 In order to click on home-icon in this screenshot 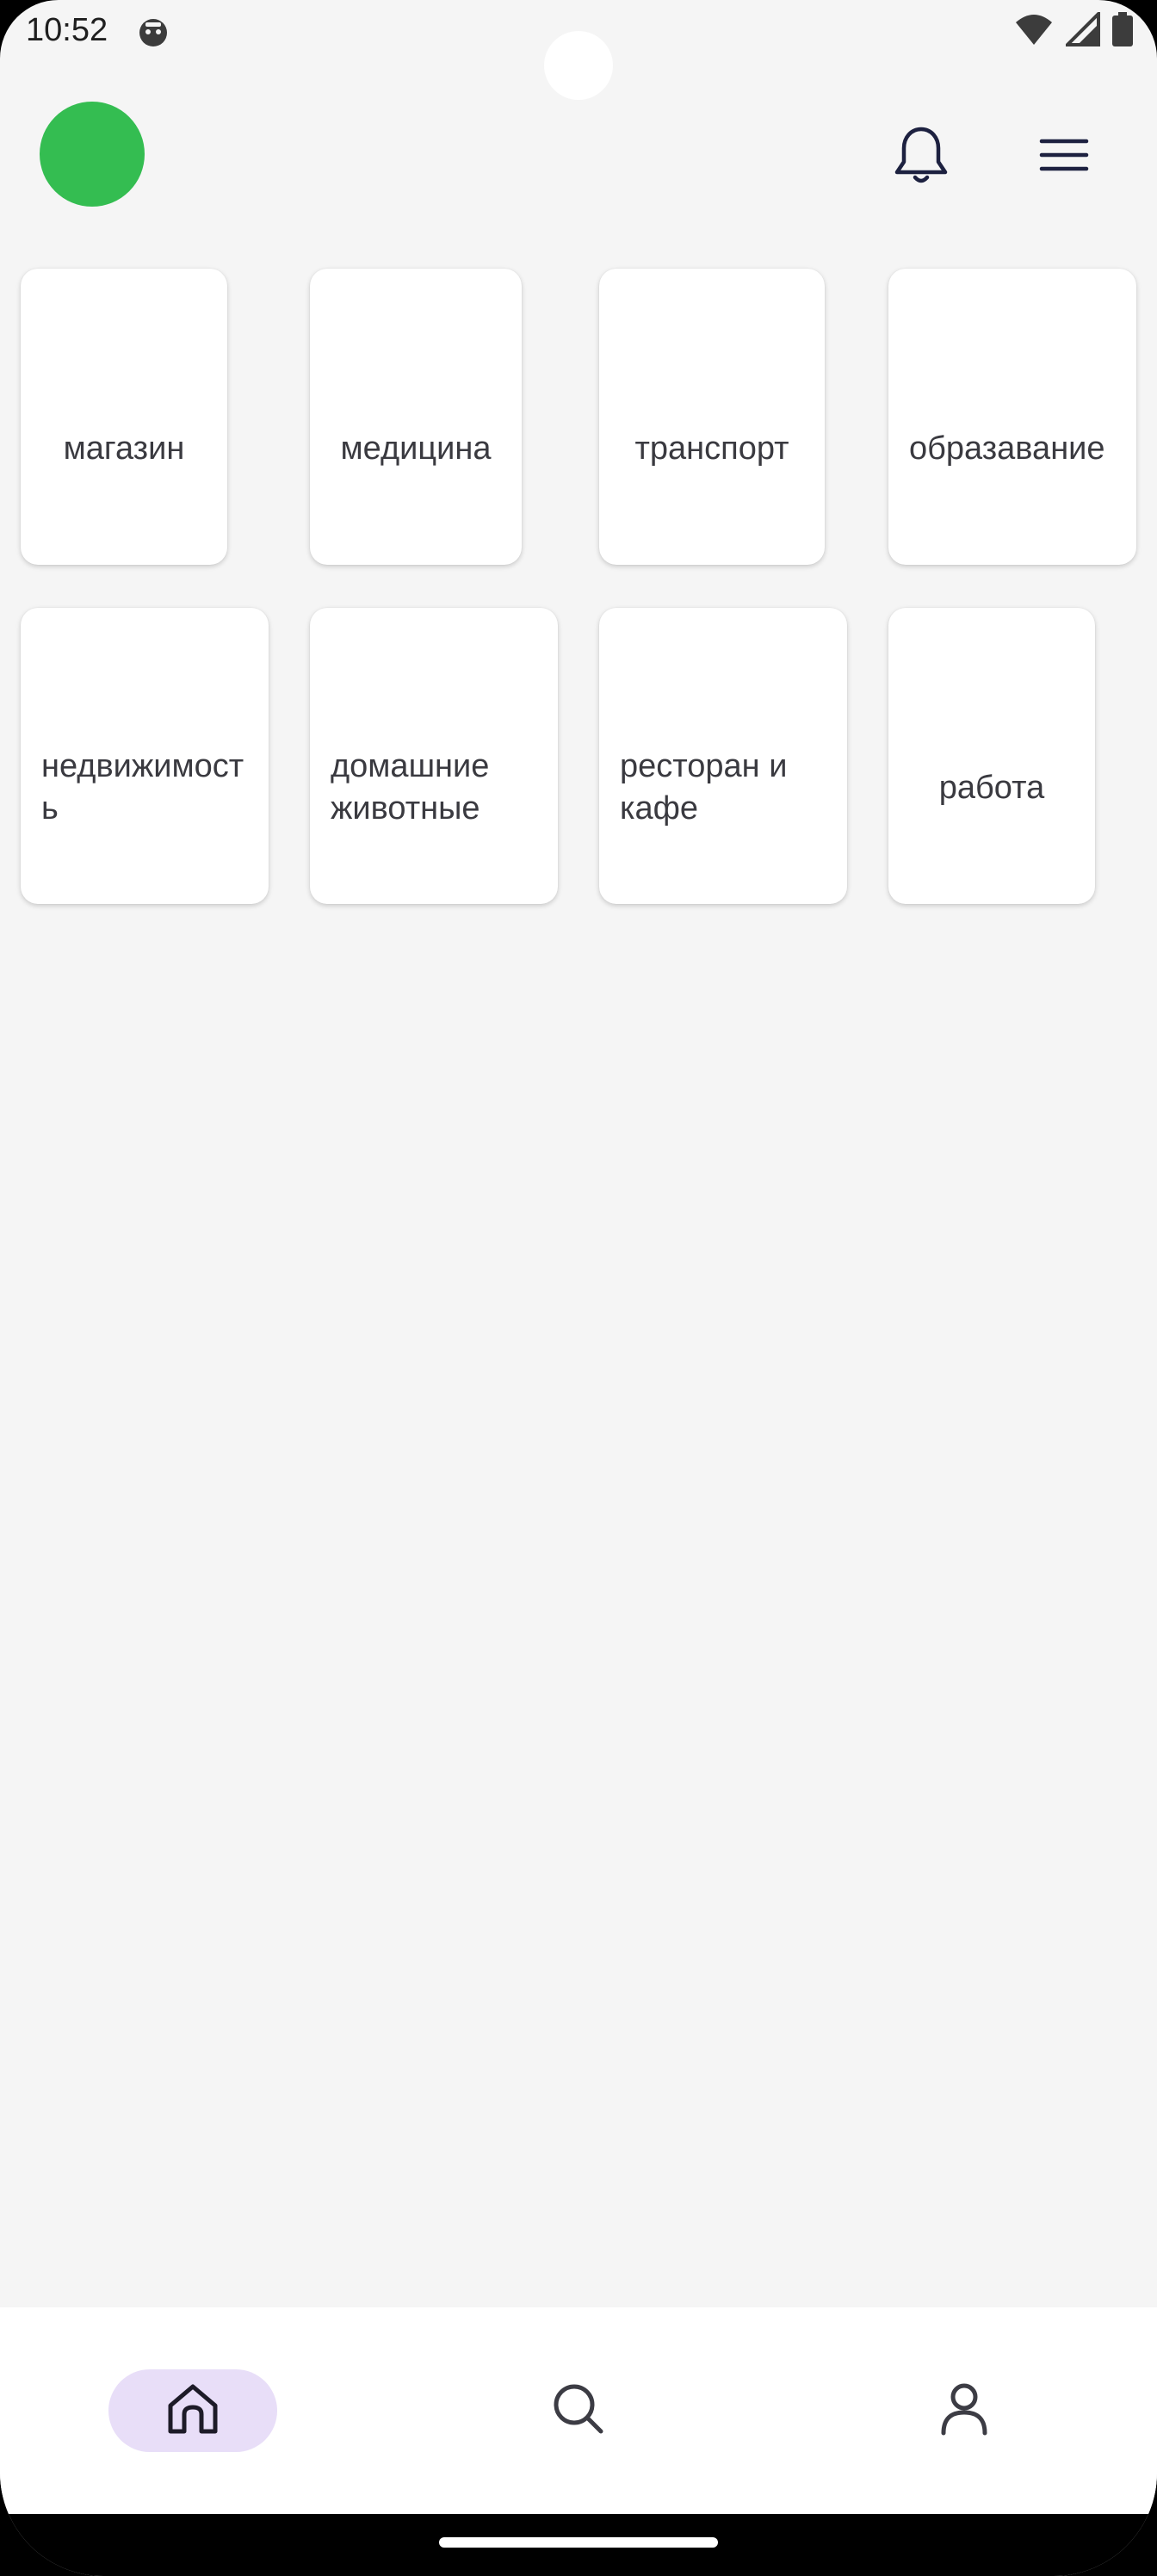, I will do `click(193, 2411)`.